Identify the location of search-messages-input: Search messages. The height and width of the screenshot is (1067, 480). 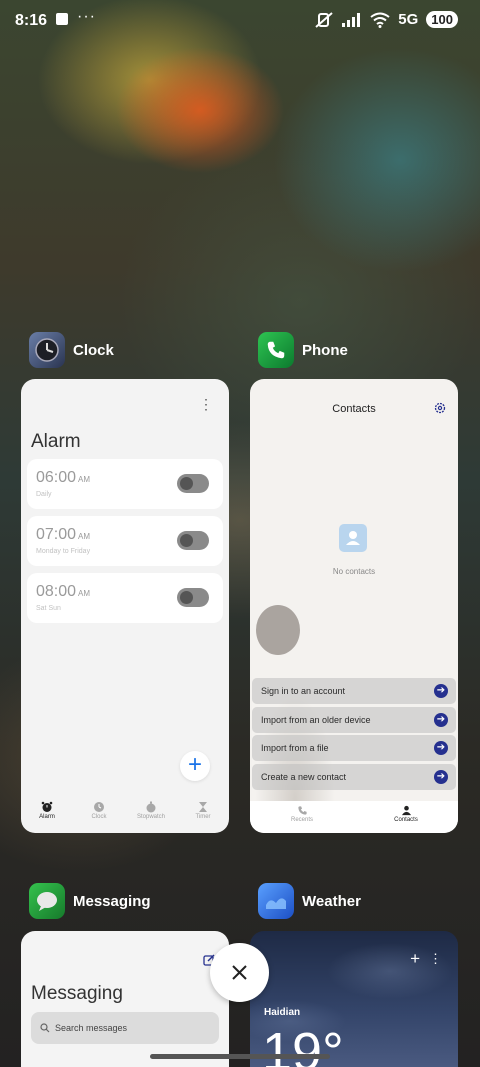
(125, 1028).